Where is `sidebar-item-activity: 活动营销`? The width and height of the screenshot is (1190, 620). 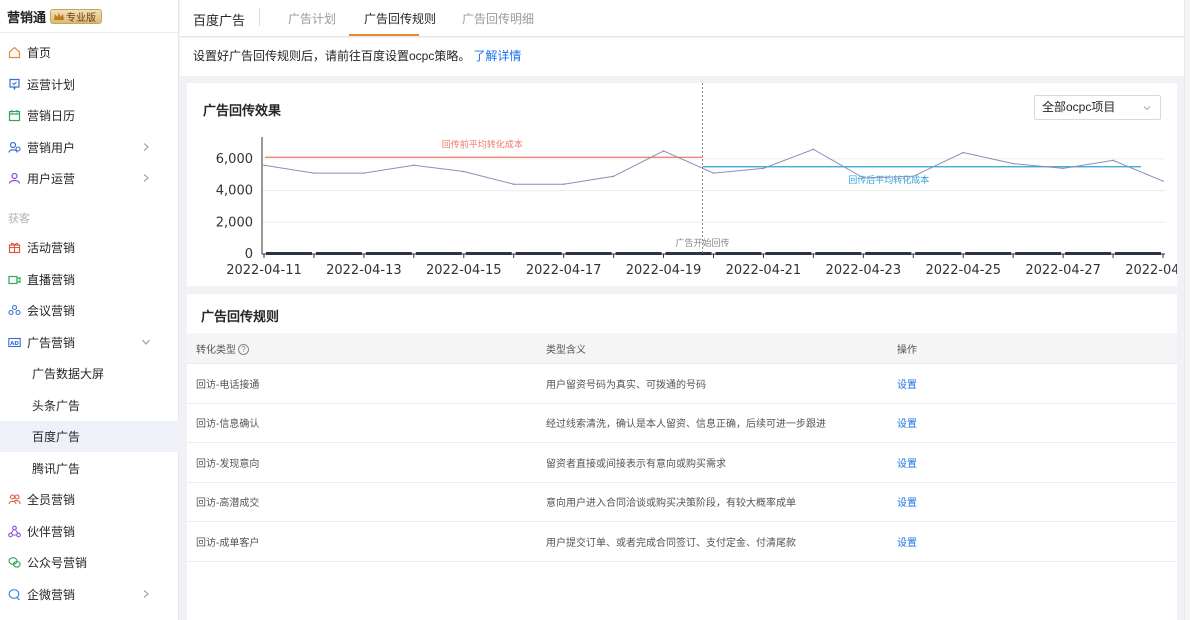 sidebar-item-activity: 活动营销 is located at coordinates (89, 247).